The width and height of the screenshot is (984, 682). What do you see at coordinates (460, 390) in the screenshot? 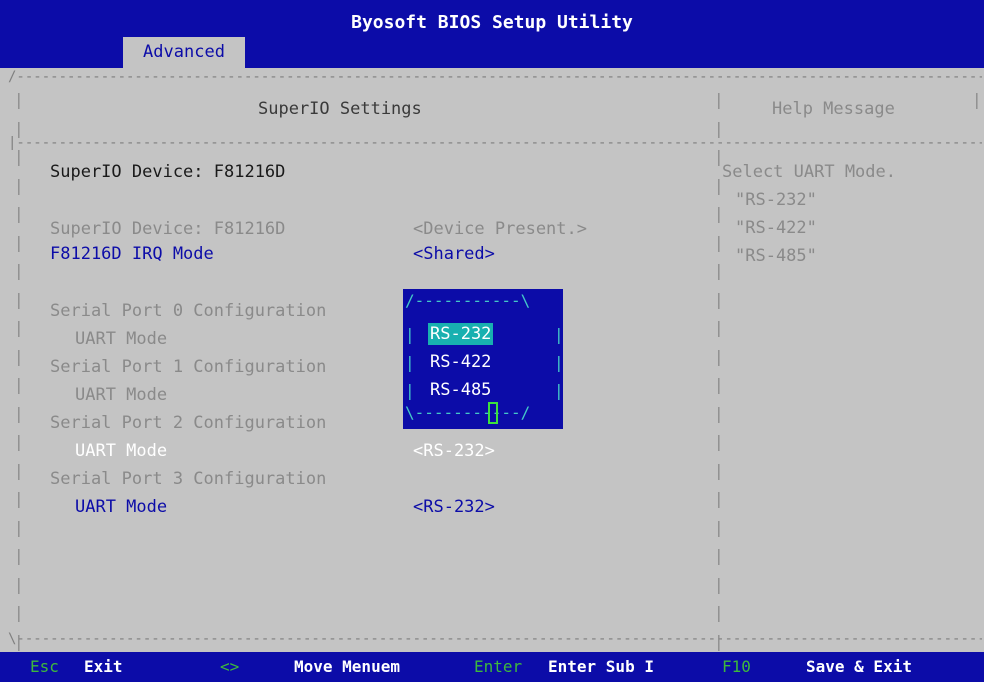
I see `popup-option-rs485: RS-485` at bounding box center [460, 390].